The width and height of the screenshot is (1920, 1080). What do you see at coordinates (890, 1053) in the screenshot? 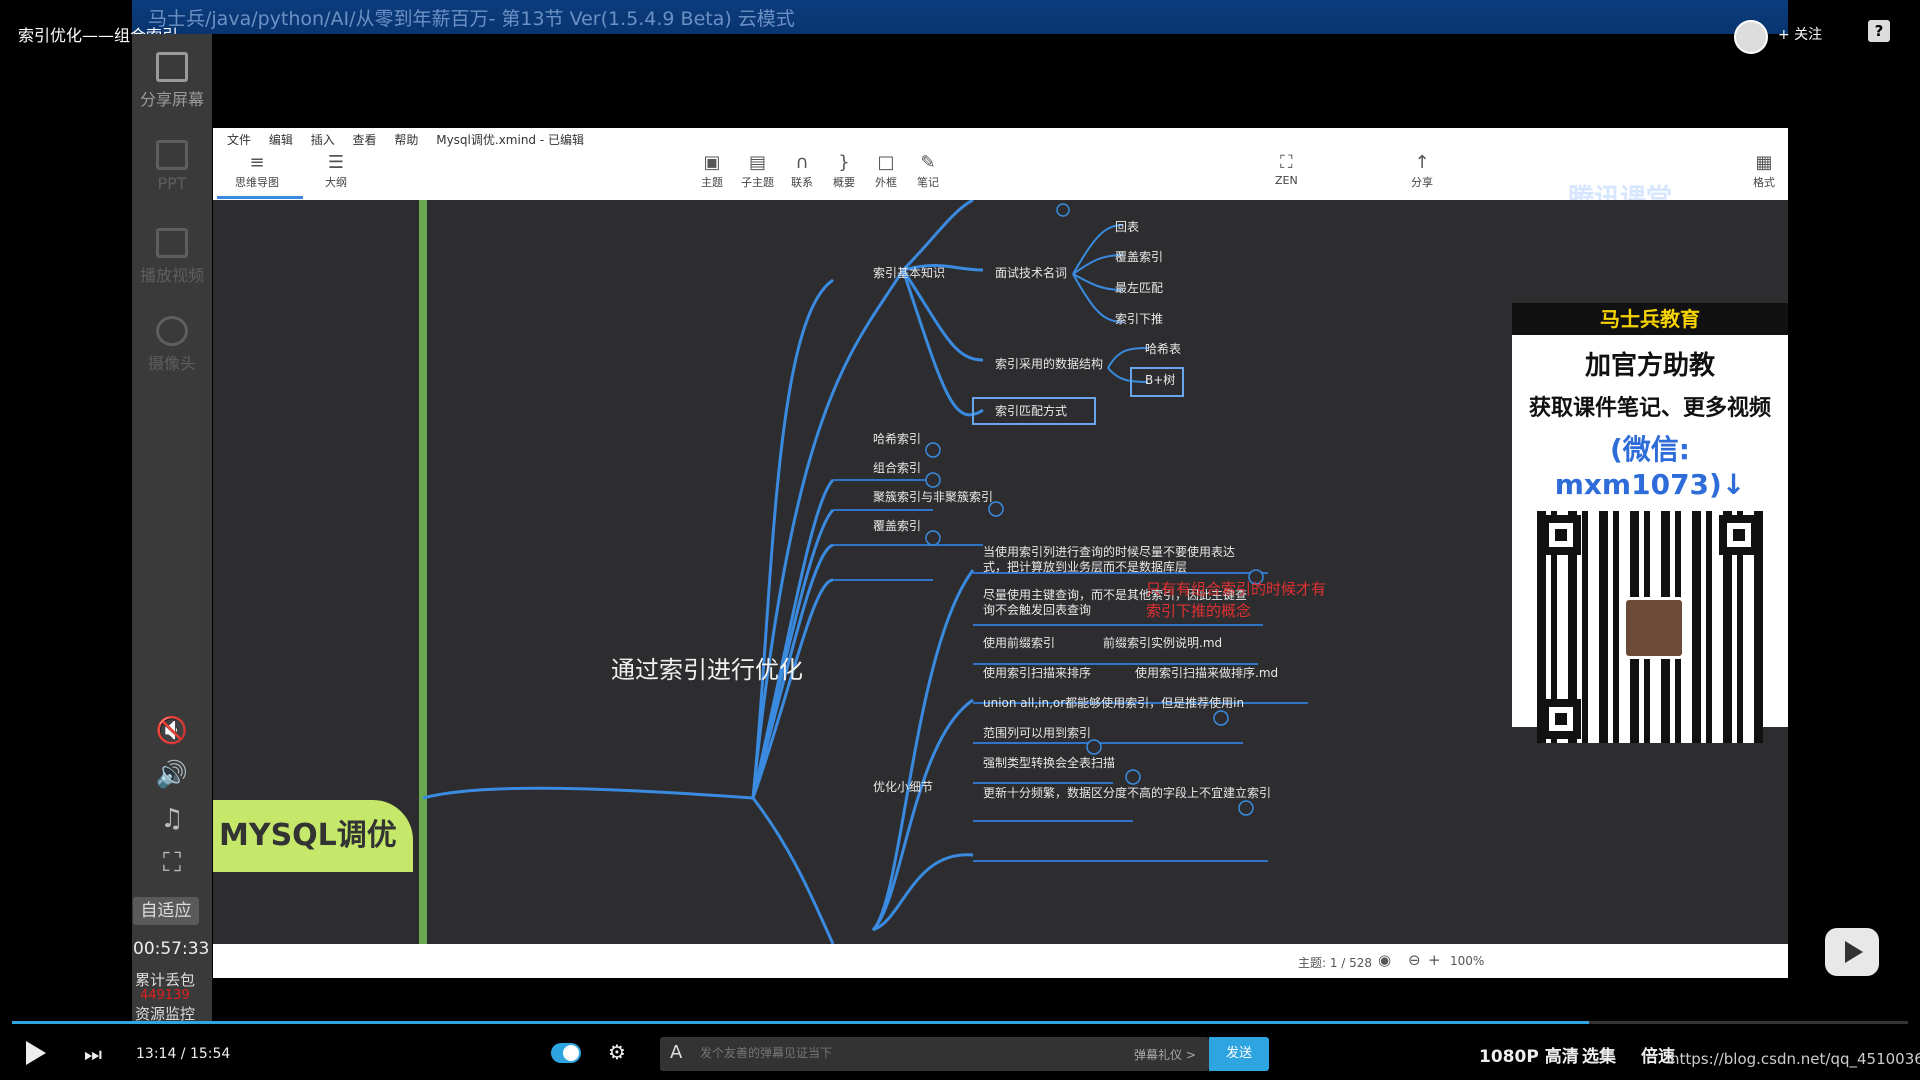
I see `danmaku-input` at bounding box center [890, 1053].